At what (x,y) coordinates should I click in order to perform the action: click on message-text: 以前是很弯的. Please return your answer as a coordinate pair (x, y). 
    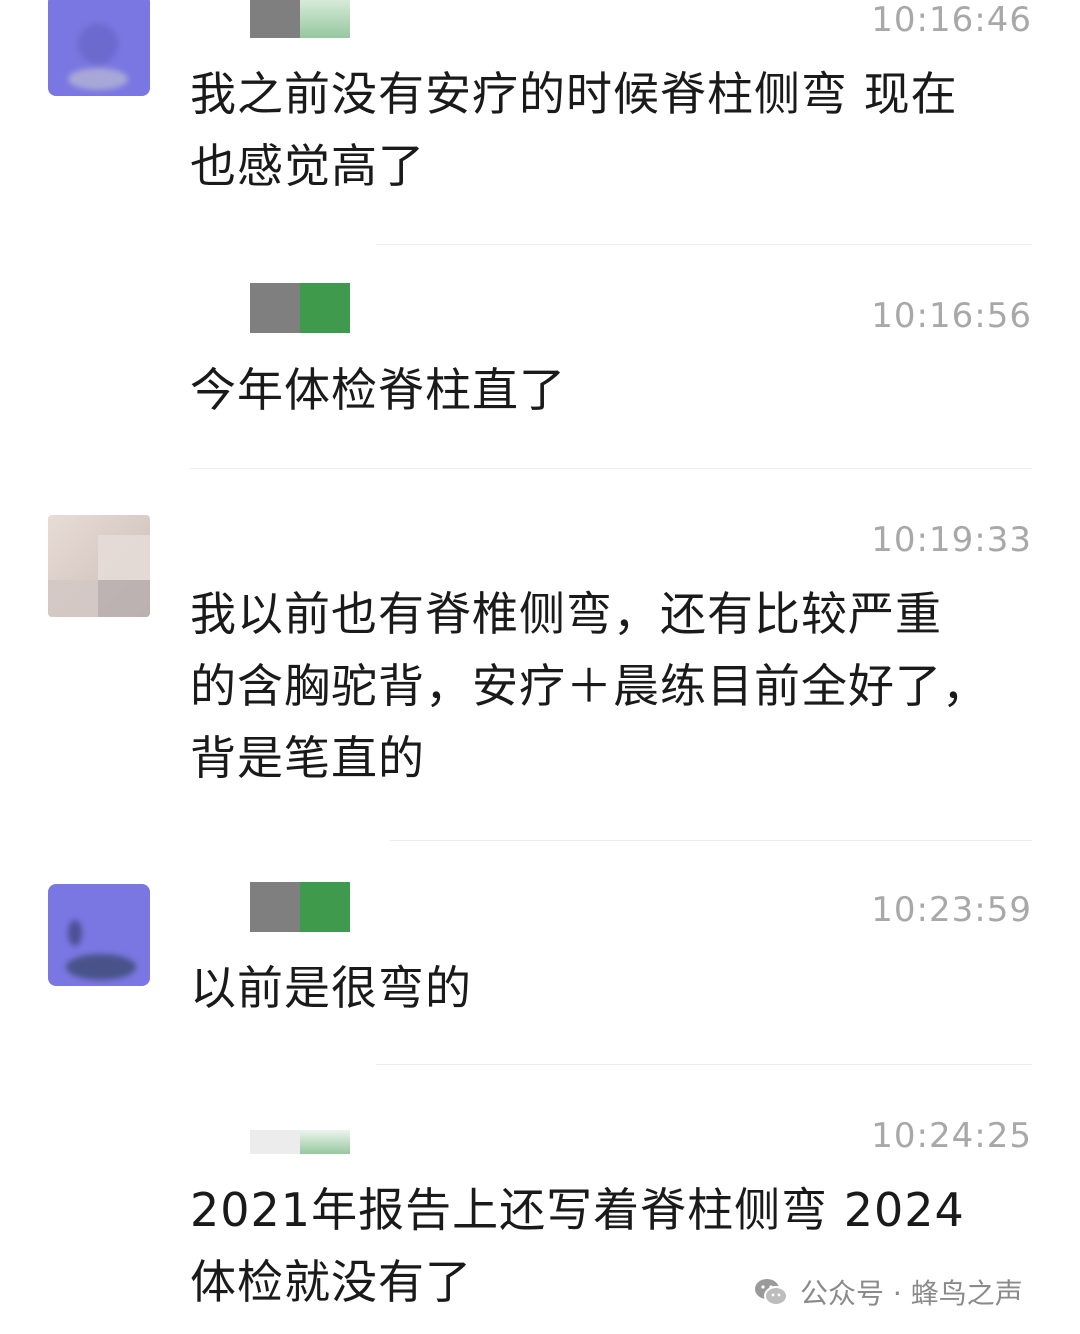
    Looking at the image, I should click on (615, 988).